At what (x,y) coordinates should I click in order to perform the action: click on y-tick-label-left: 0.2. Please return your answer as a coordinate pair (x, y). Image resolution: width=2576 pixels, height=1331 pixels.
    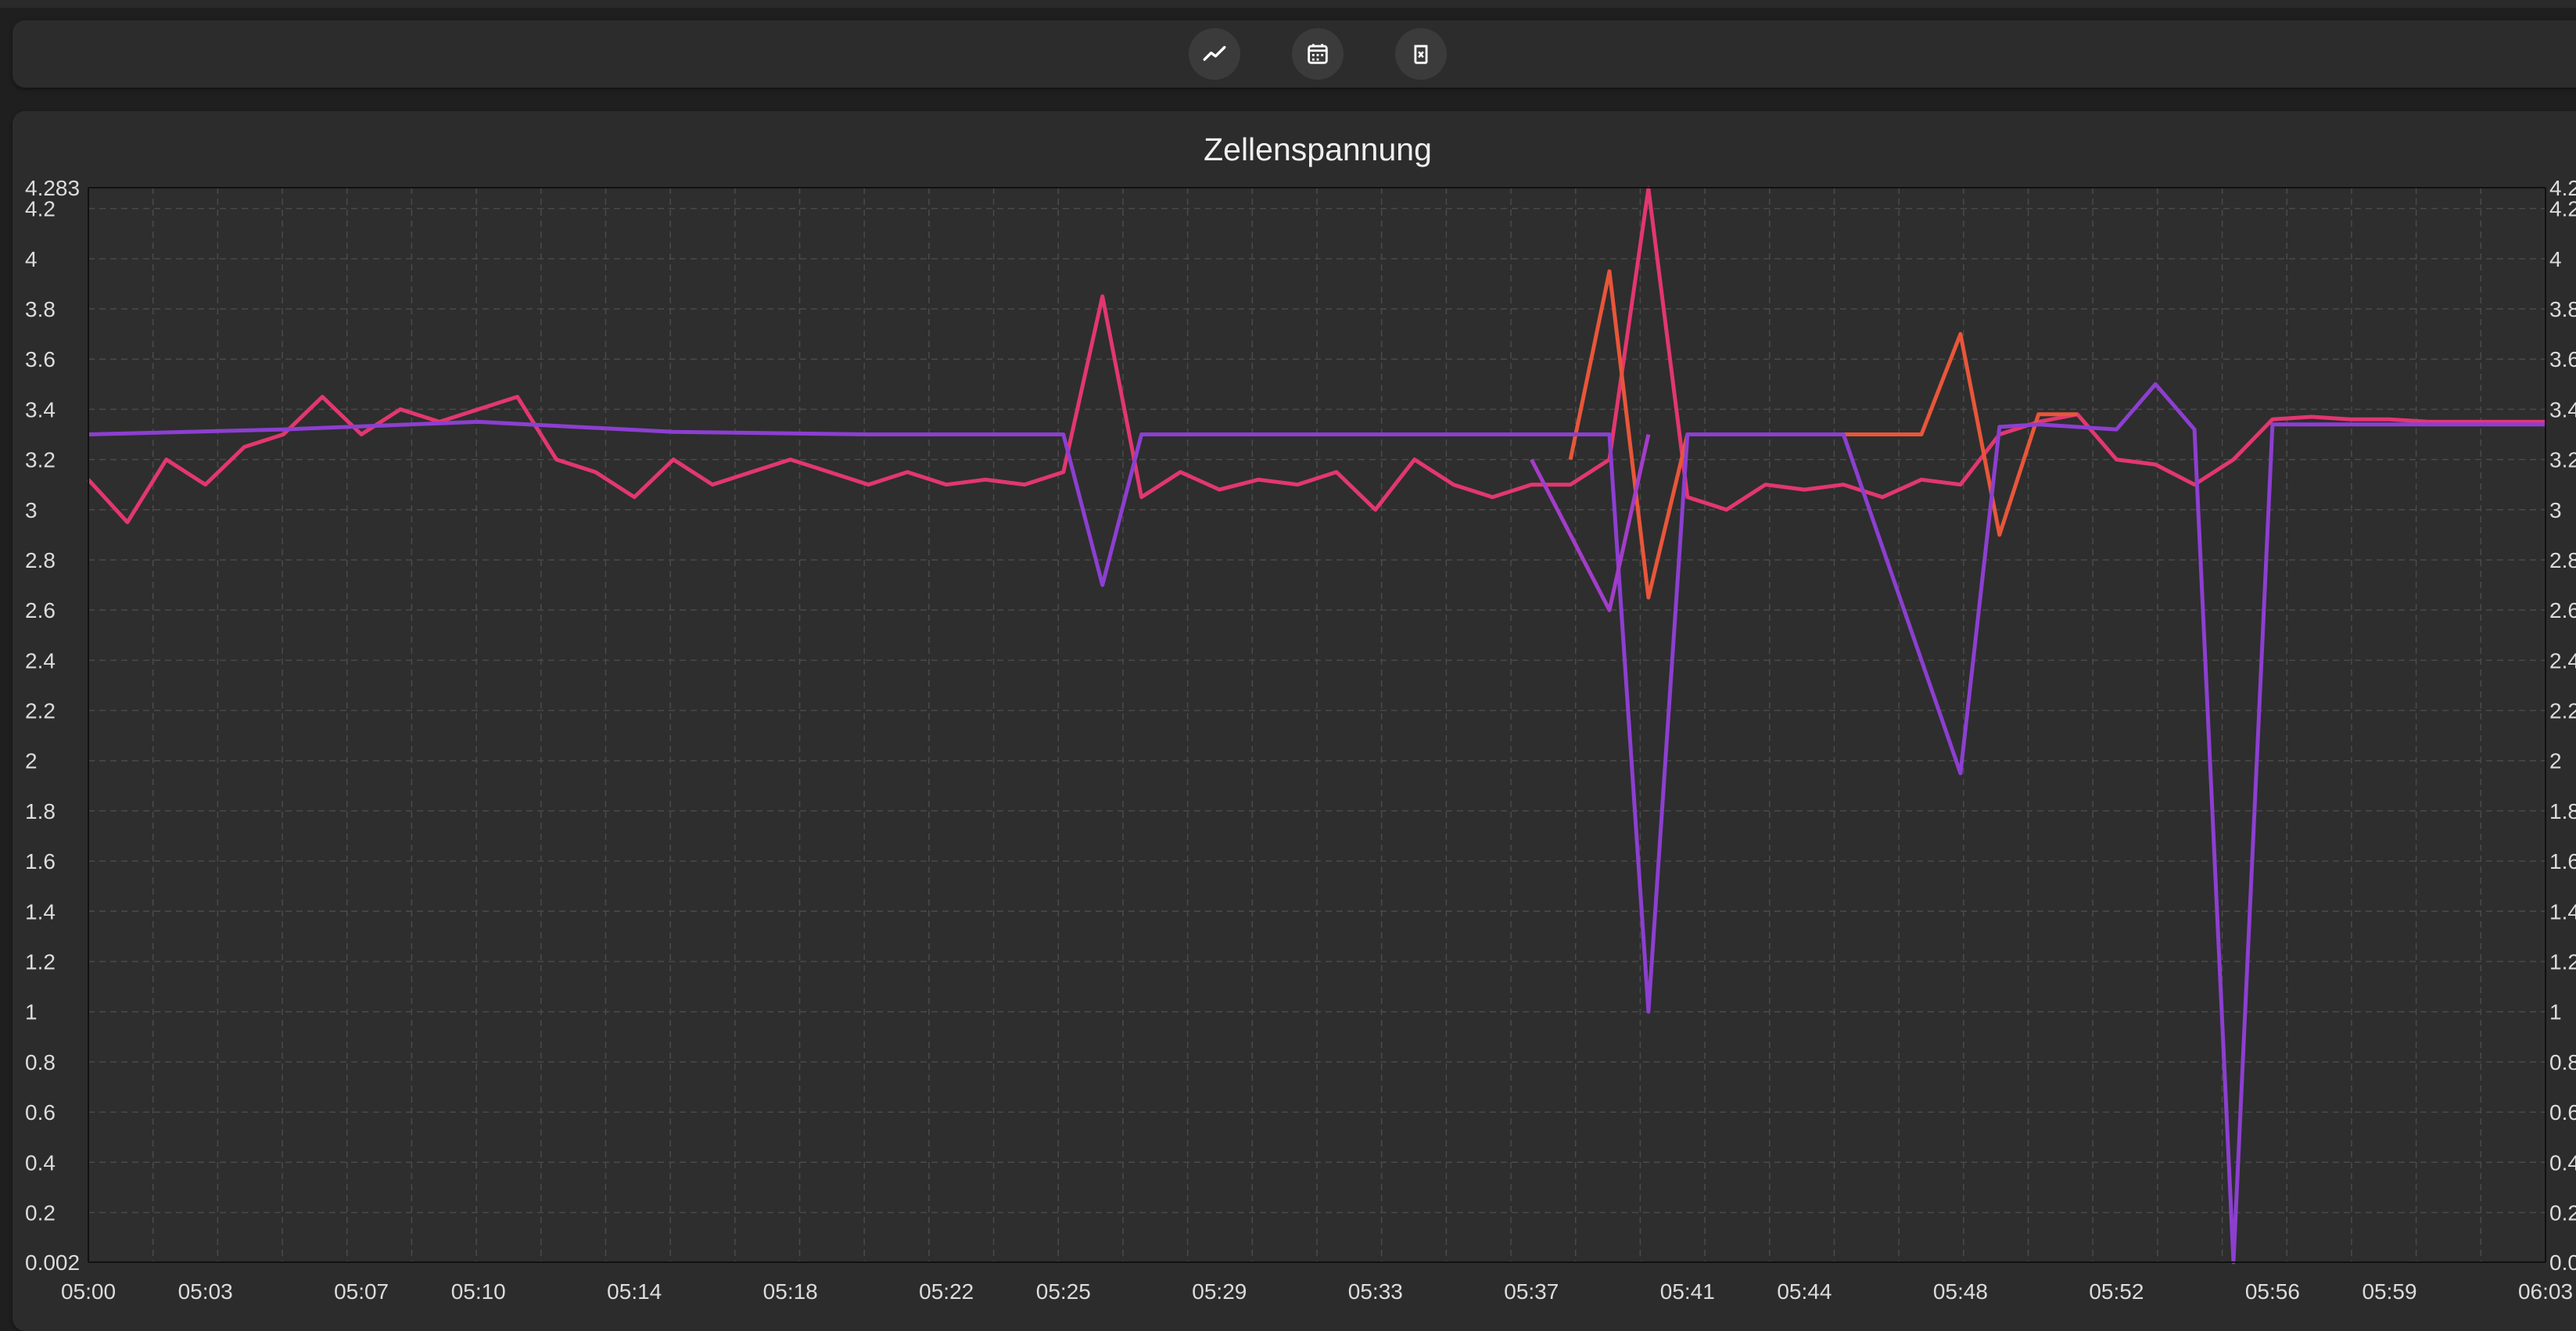
    Looking at the image, I should click on (40, 1212).